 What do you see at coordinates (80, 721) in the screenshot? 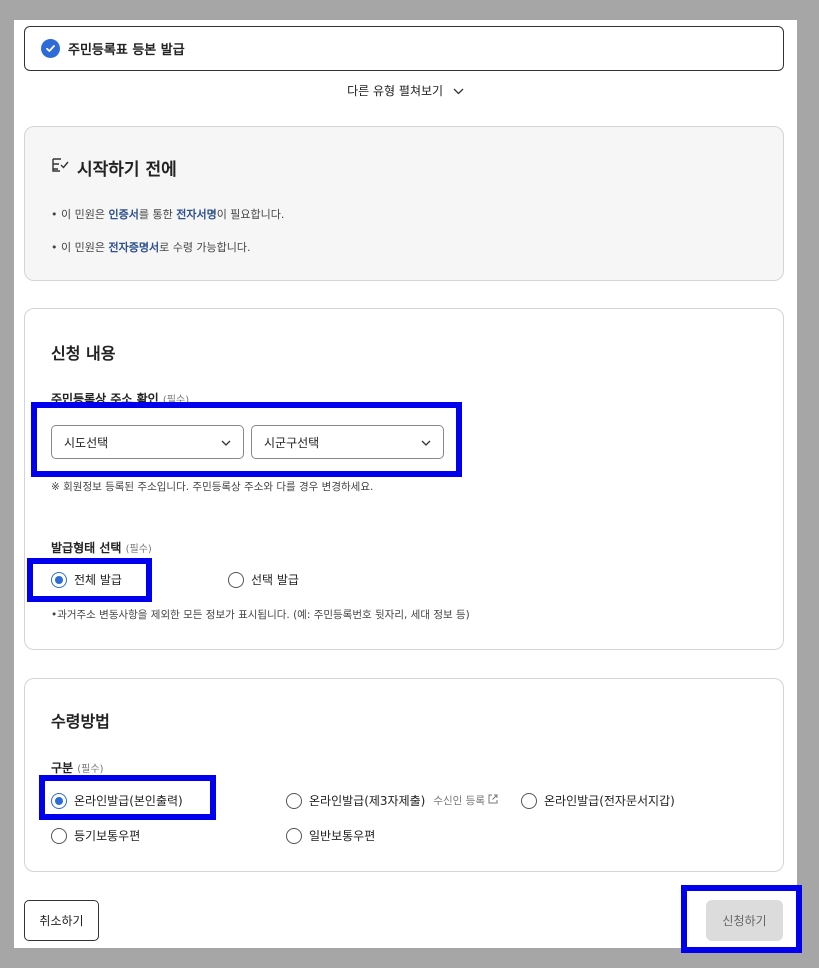
I see `receive-method-title: 수령방법` at bounding box center [80, 721].